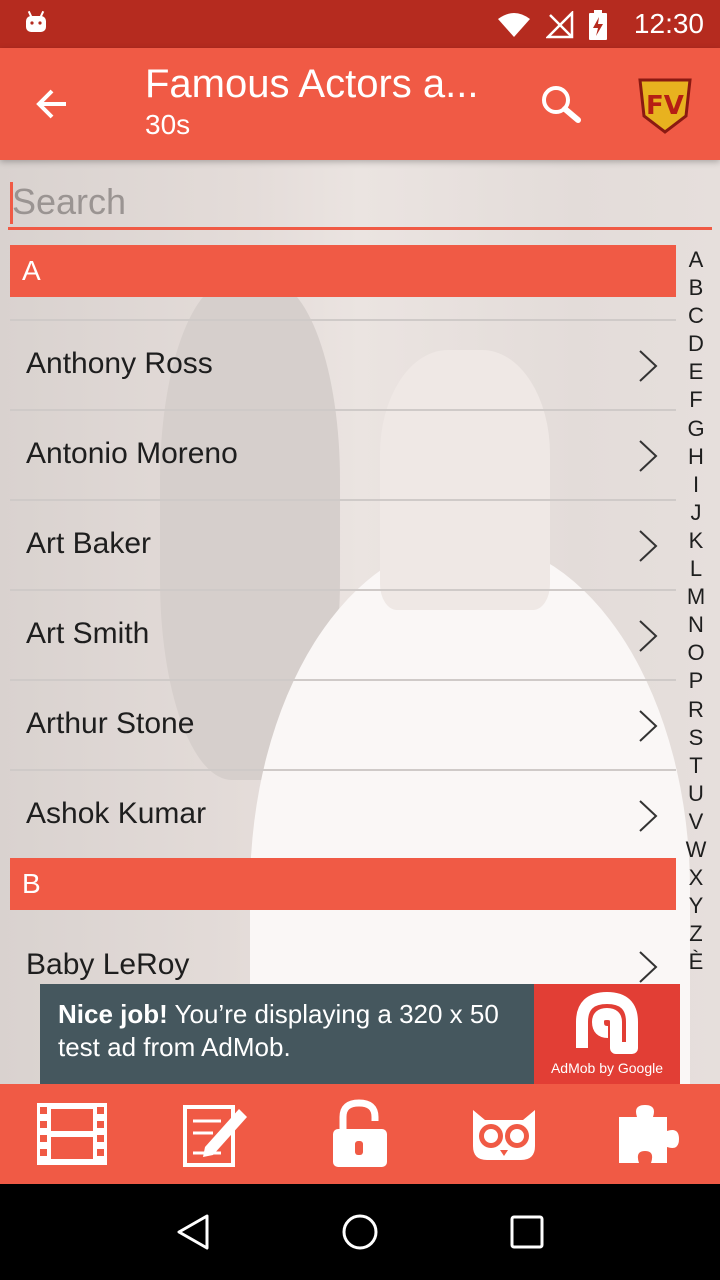 This screenshot has height=1280, width=720. Describe the element at coordinates (696, 400) in the screenshot. I see `index-letter: F` at that location.